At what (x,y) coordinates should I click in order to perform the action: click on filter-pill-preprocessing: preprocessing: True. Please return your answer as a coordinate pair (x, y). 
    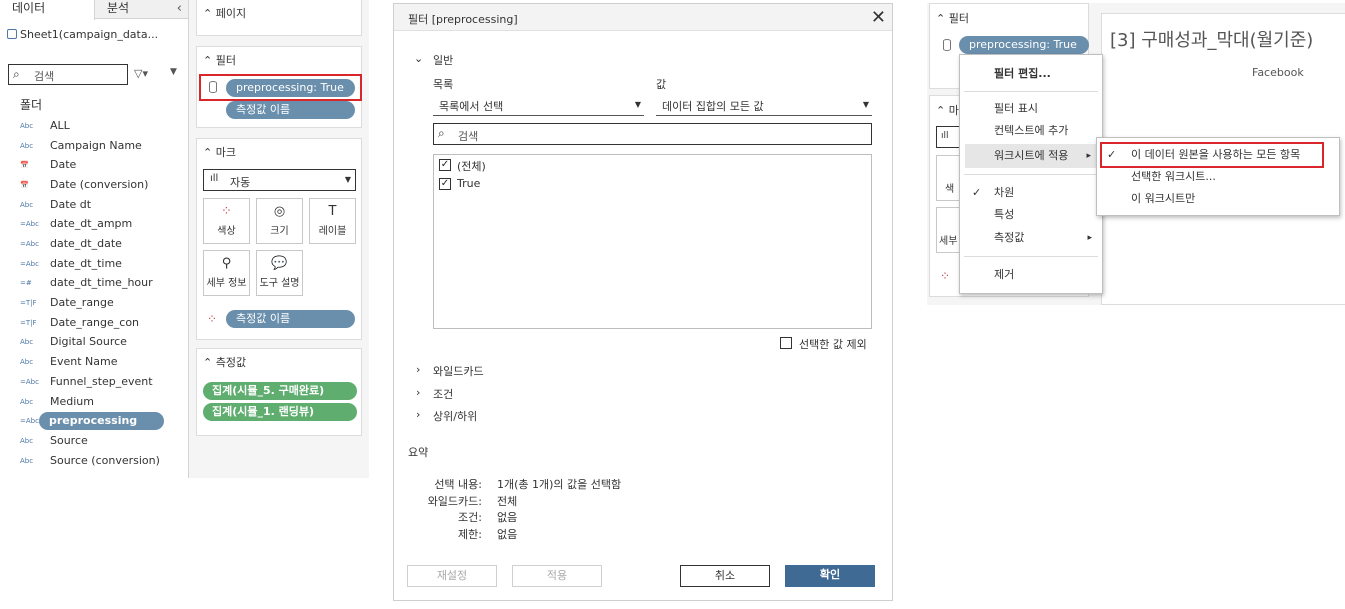
    Looking at the image, I should click on (1024, 45).